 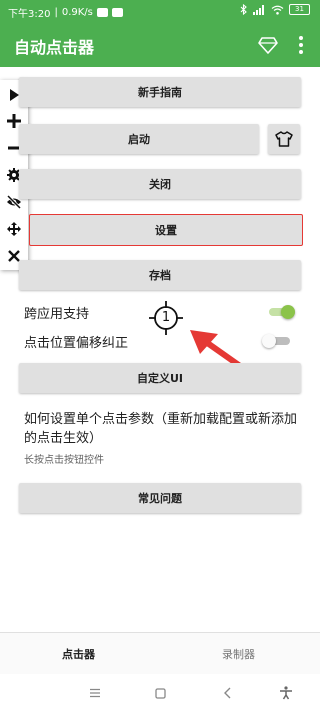 I want to click on click-target: 1, so click(x=166, y=318).